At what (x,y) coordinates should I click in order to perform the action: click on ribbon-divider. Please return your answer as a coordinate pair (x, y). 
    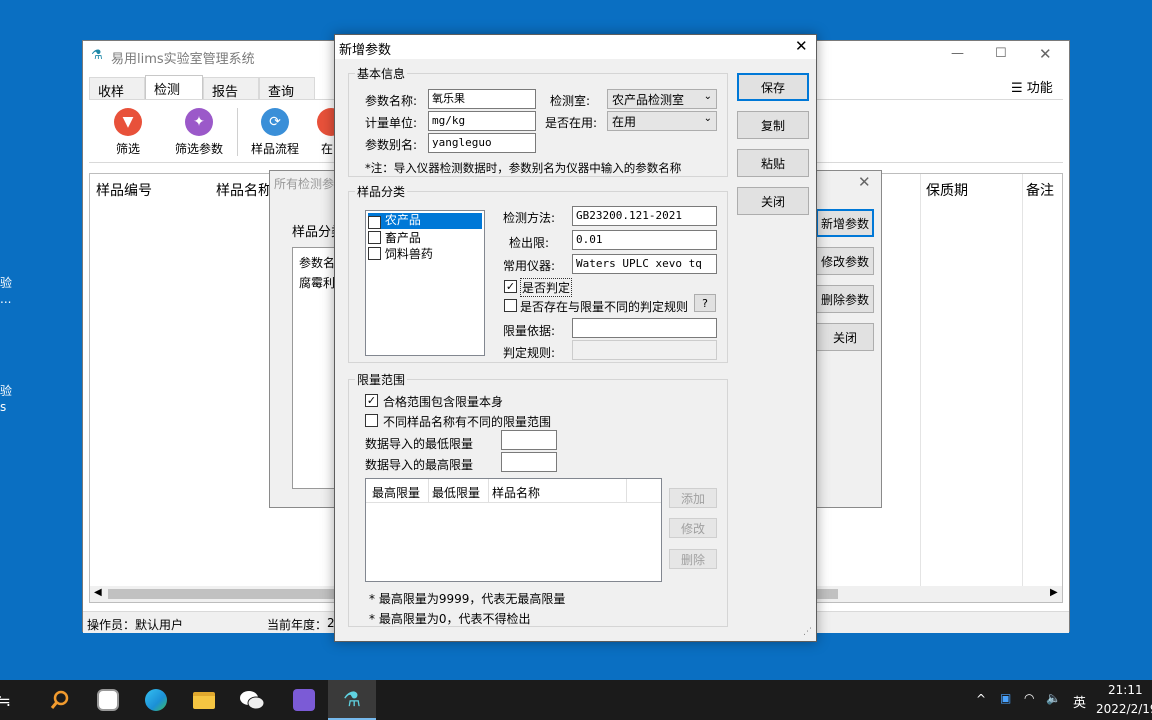
    Looking at the image, I should click on (237, 132).